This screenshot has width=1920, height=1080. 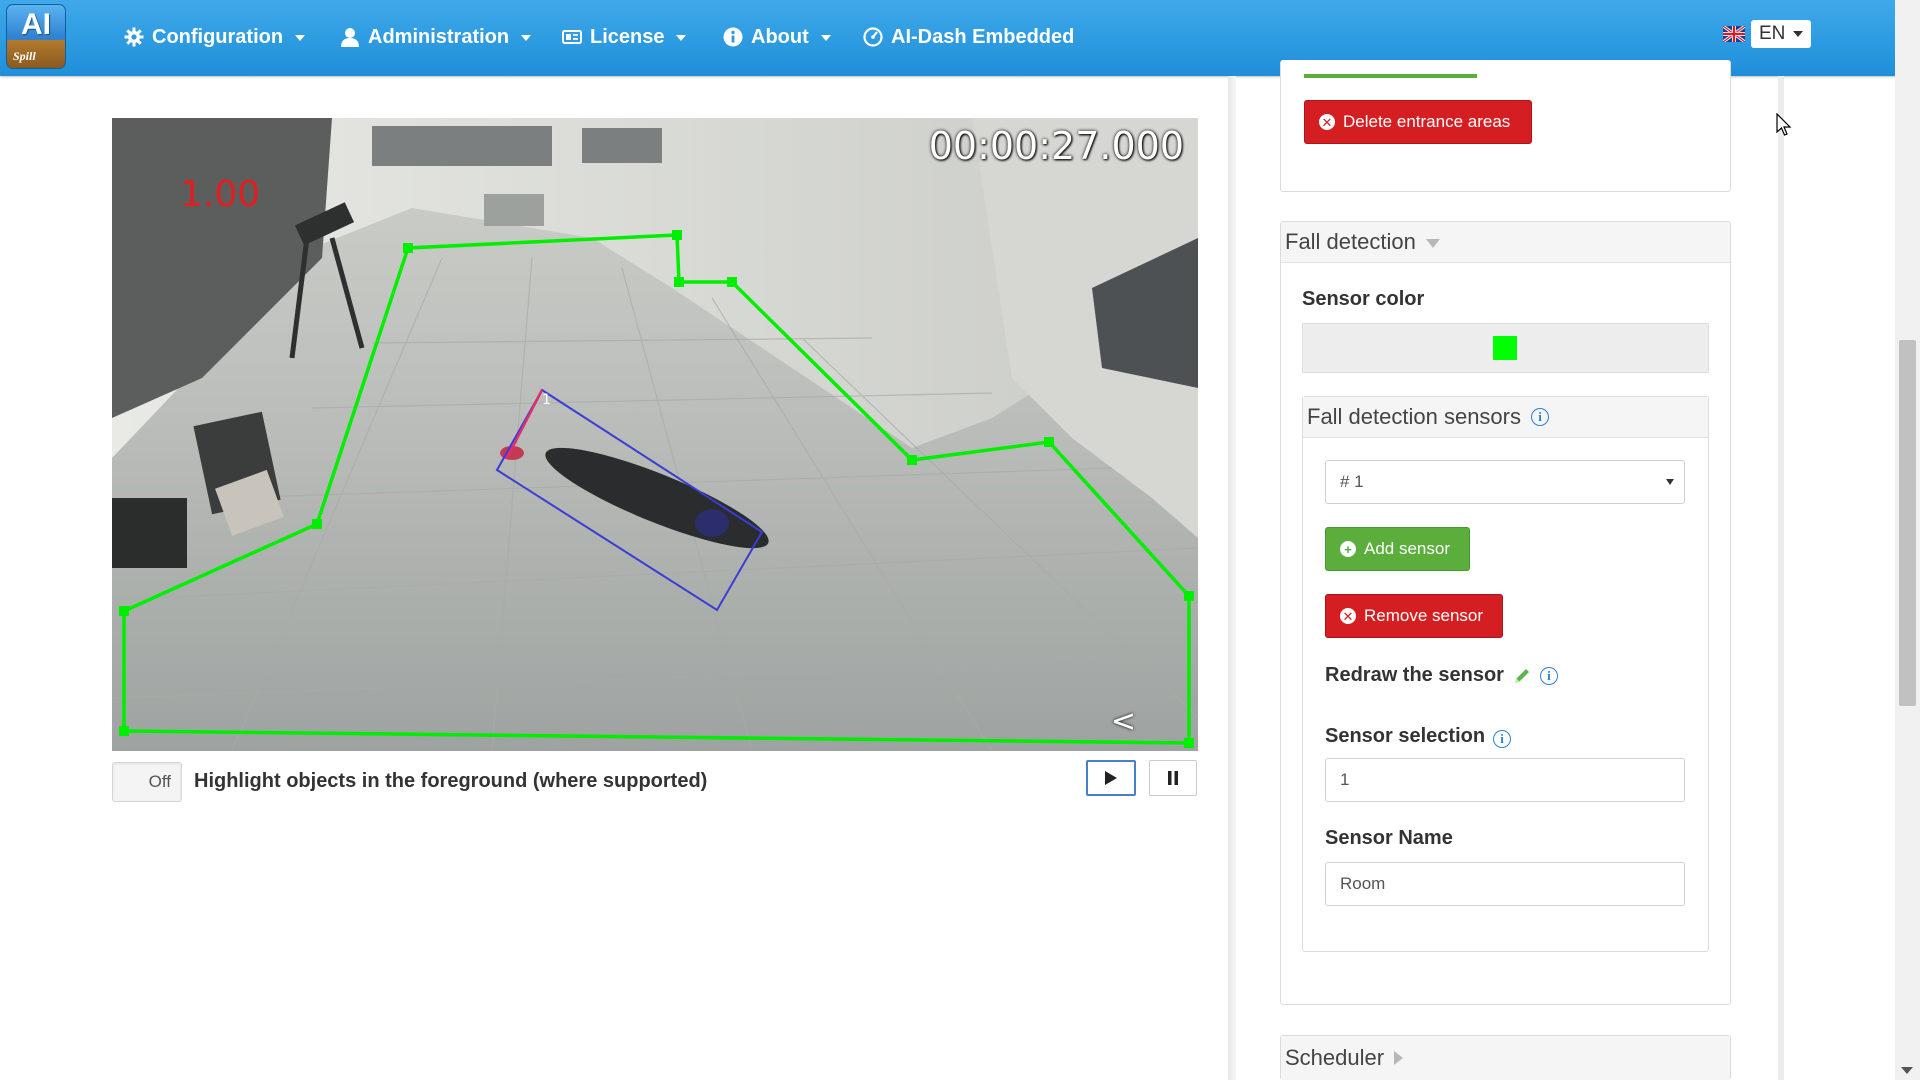 I want to click on pause-icon, so click(x=1173, y=778).